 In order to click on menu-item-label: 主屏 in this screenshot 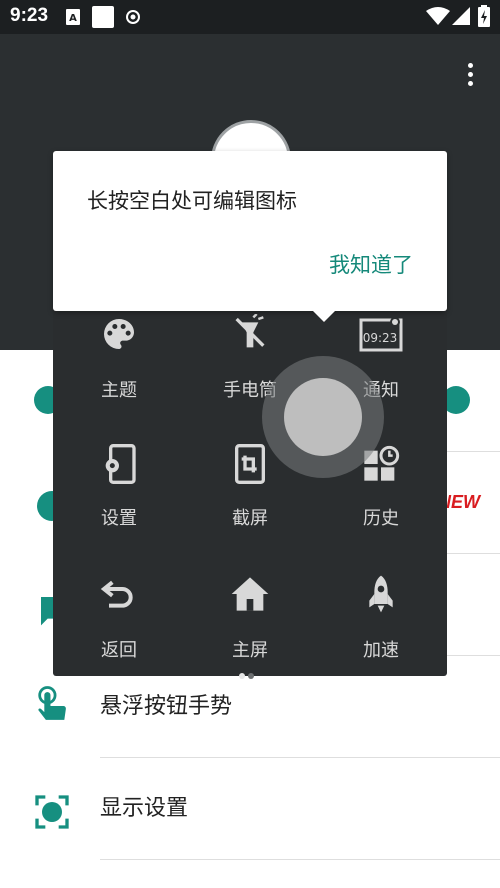, I will do `click(250, 650)`.